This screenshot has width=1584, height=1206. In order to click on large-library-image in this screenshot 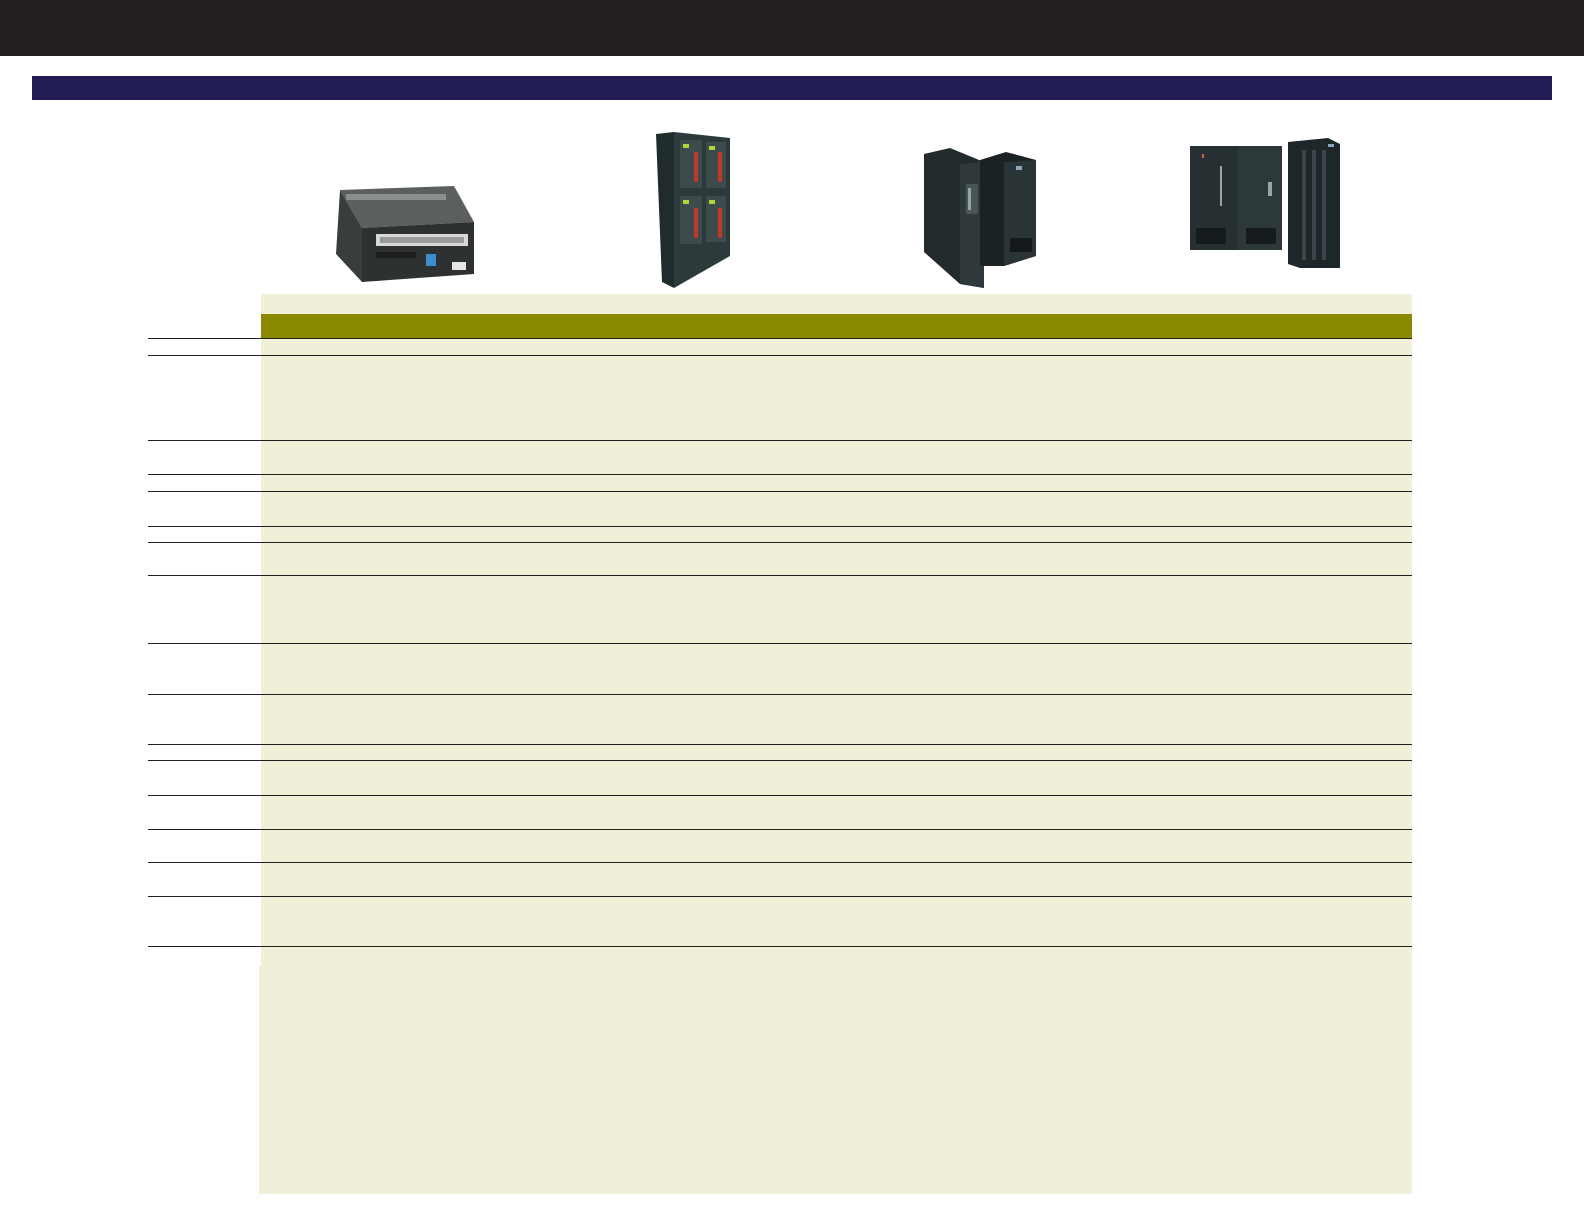, I will do `click(1283, 206)`.